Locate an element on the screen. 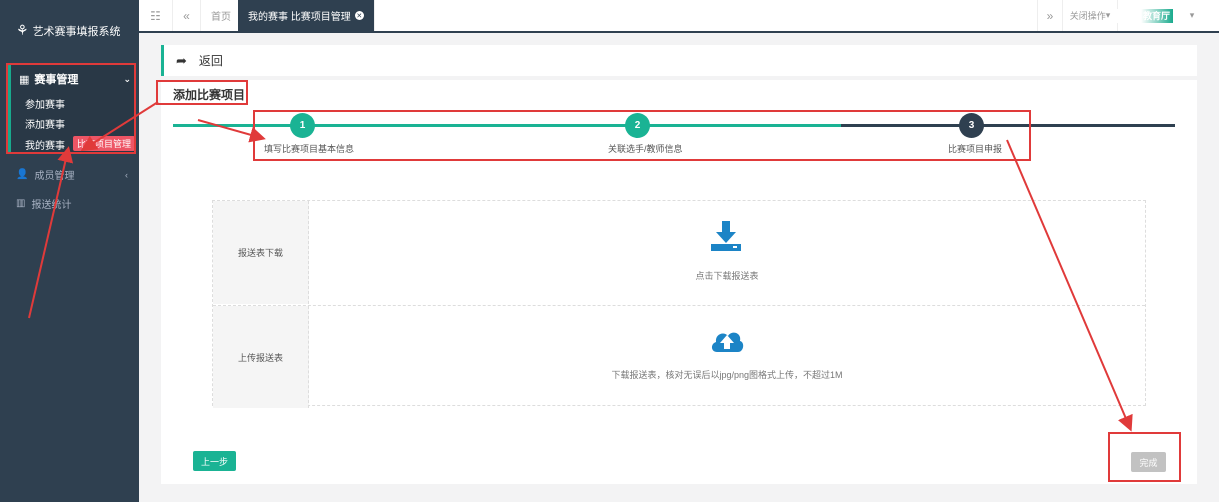 This screenshot has height=502, width=1219. download-area: 点击下载报送表 is located at coordinates (727, 252).